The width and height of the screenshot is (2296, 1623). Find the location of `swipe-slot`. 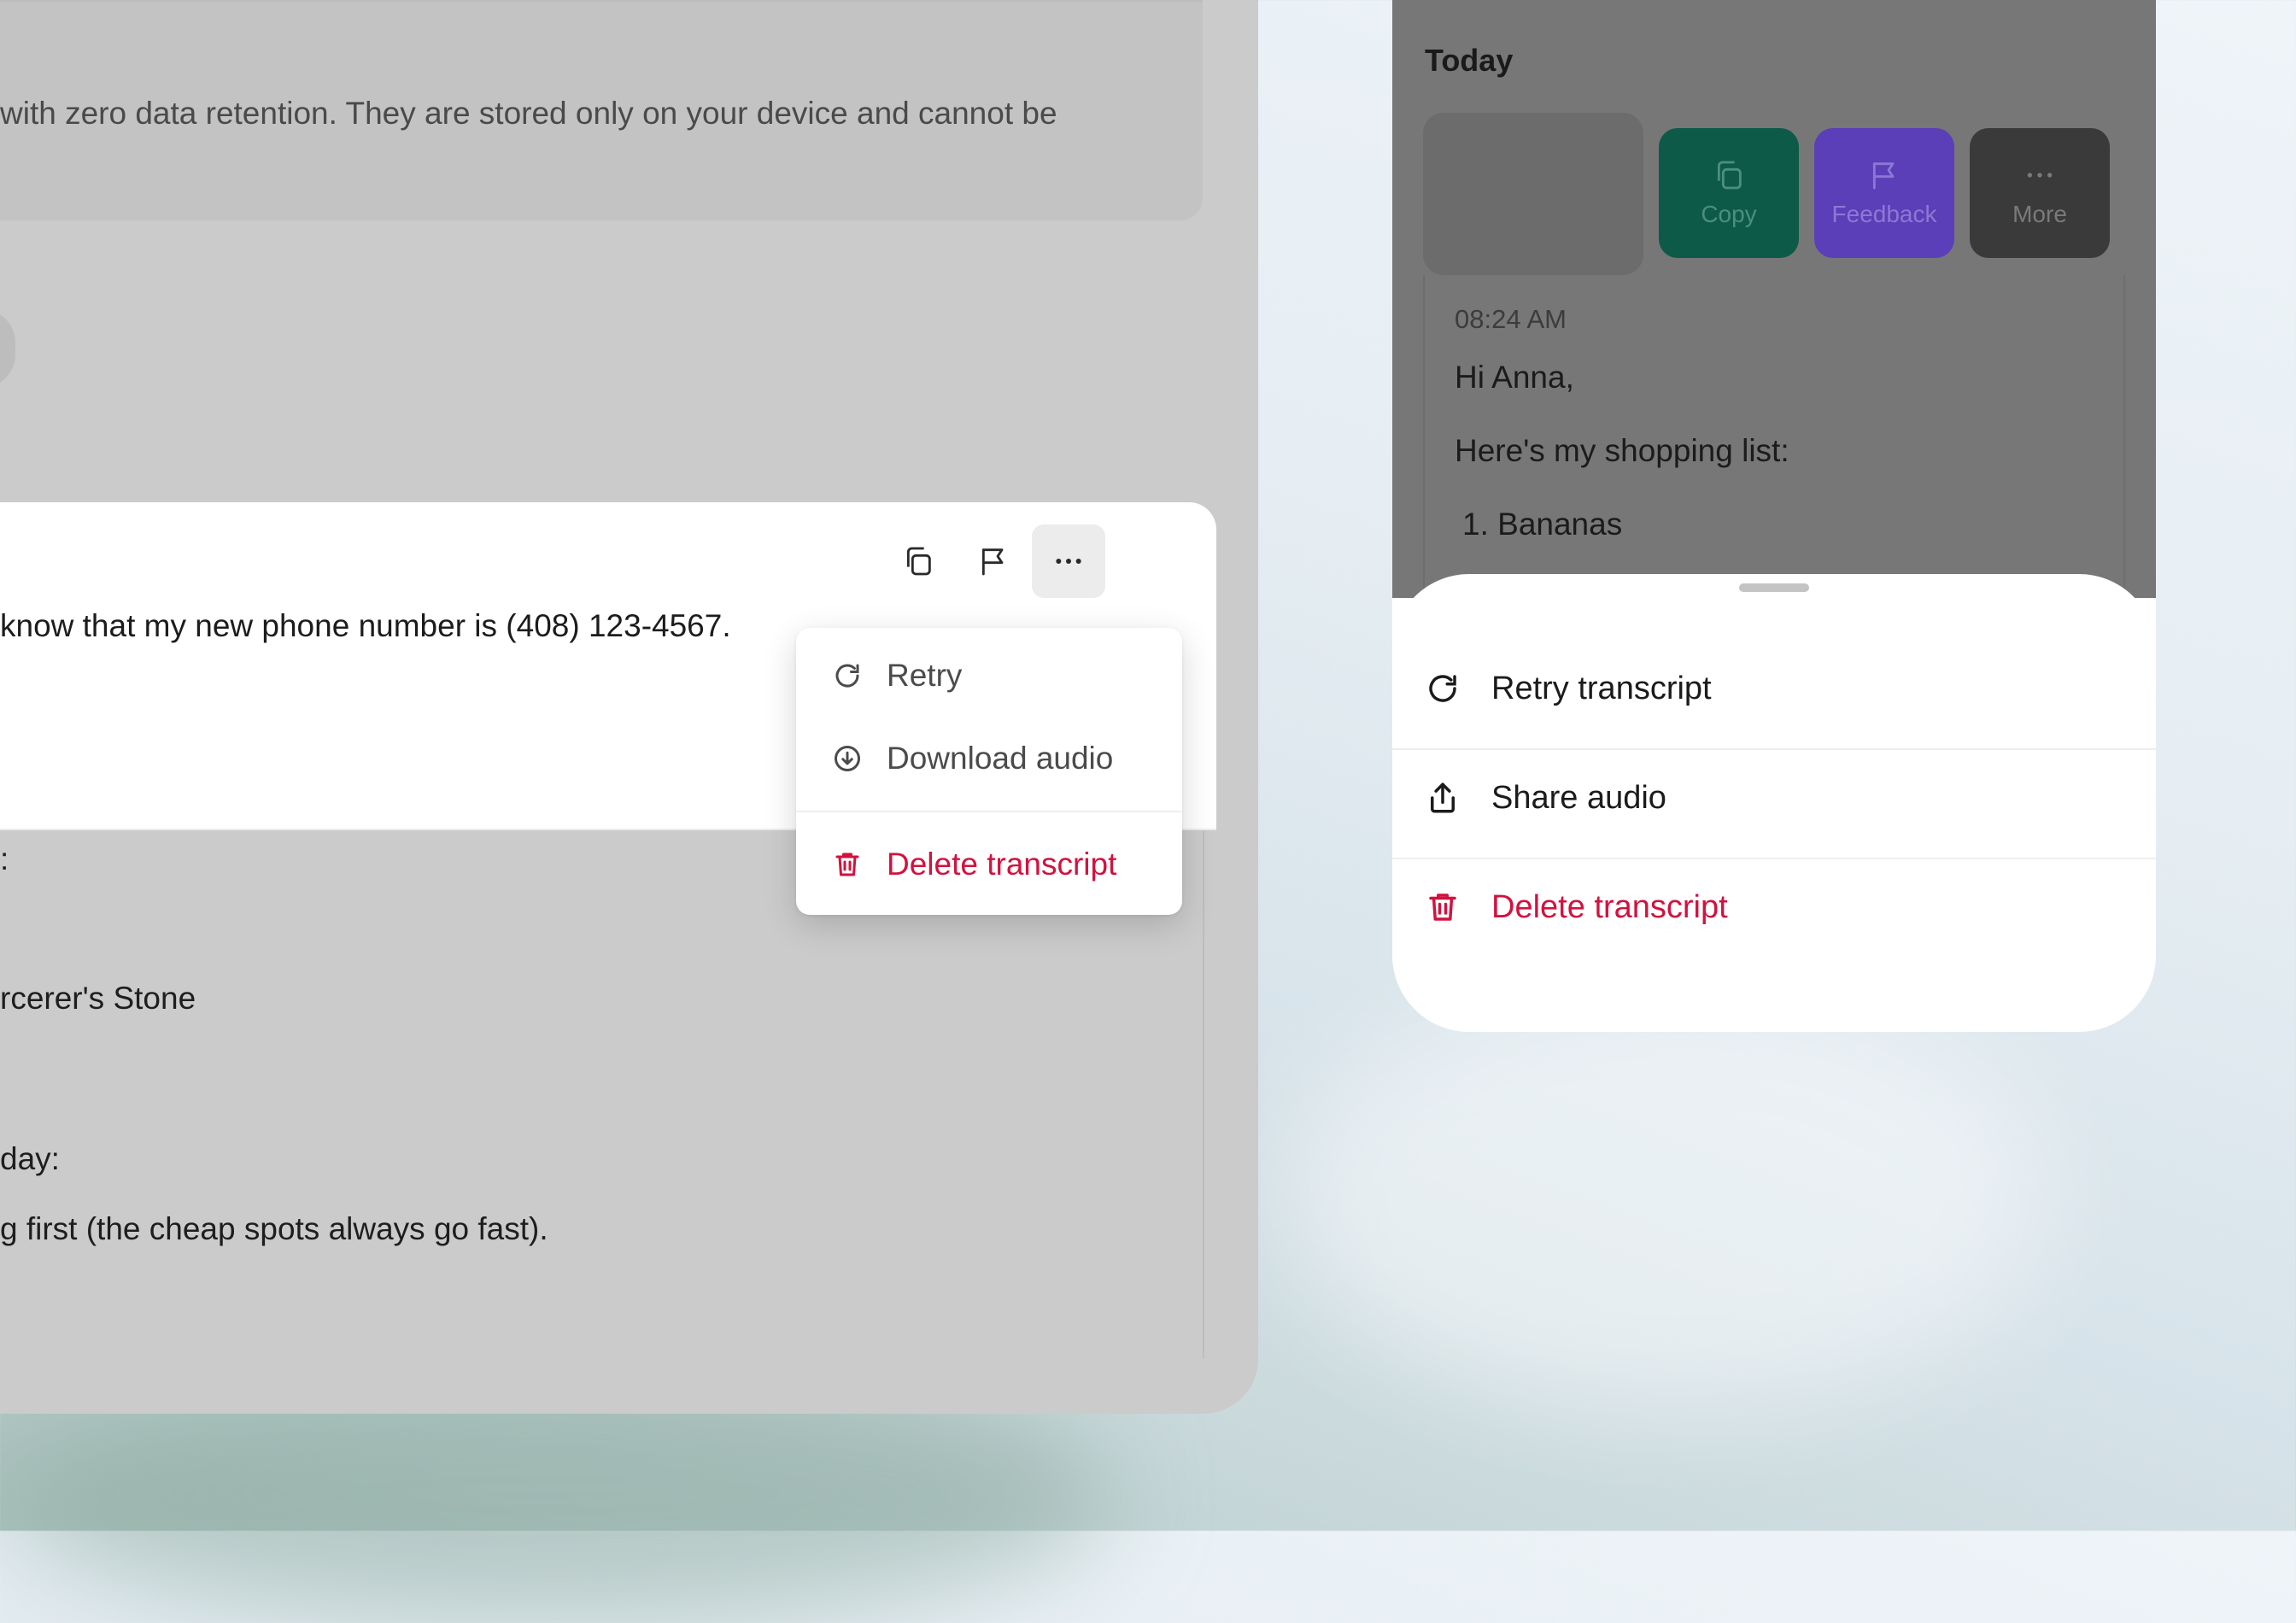

swipe-slot is located at coordinates (1533, 194).